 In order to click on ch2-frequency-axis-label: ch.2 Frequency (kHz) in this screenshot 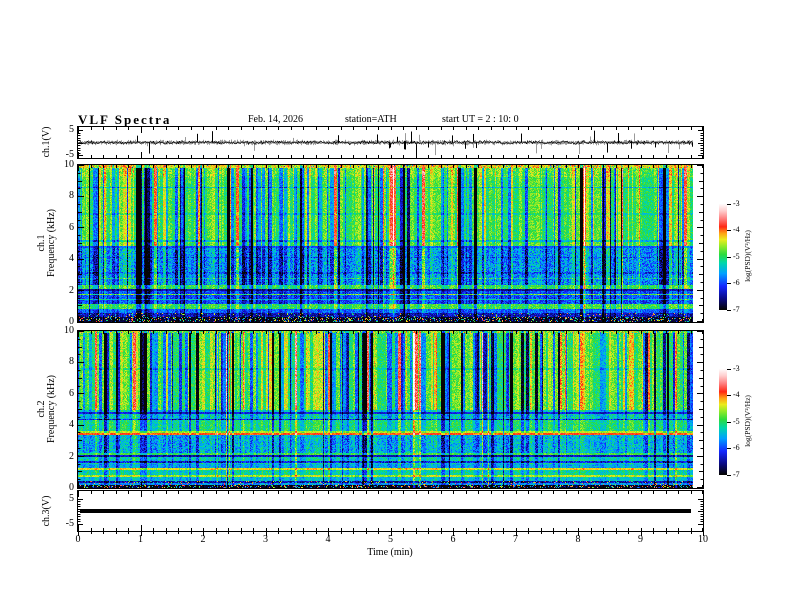, I will do `click(46, 409)`.